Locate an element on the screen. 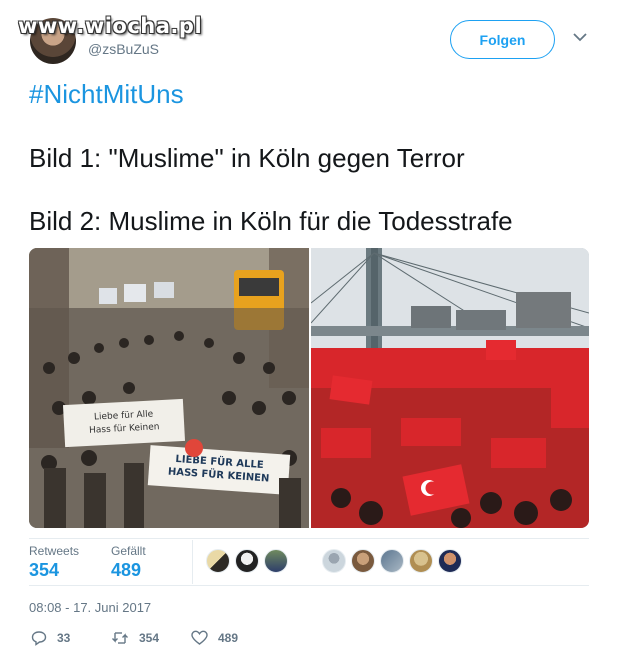 This screenshot has width=617, height=664. retweet-button: 354 is located at coordinates (135, 638).